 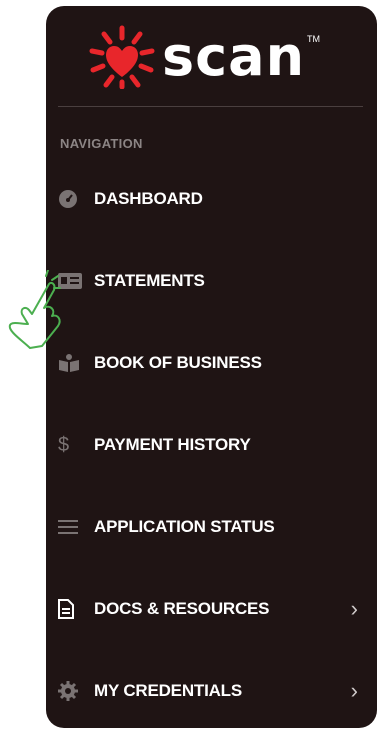 What do you see at coordinates (71, 199) in the screenshot?
I see `gauge-icon` at bounding box center [71, 199].